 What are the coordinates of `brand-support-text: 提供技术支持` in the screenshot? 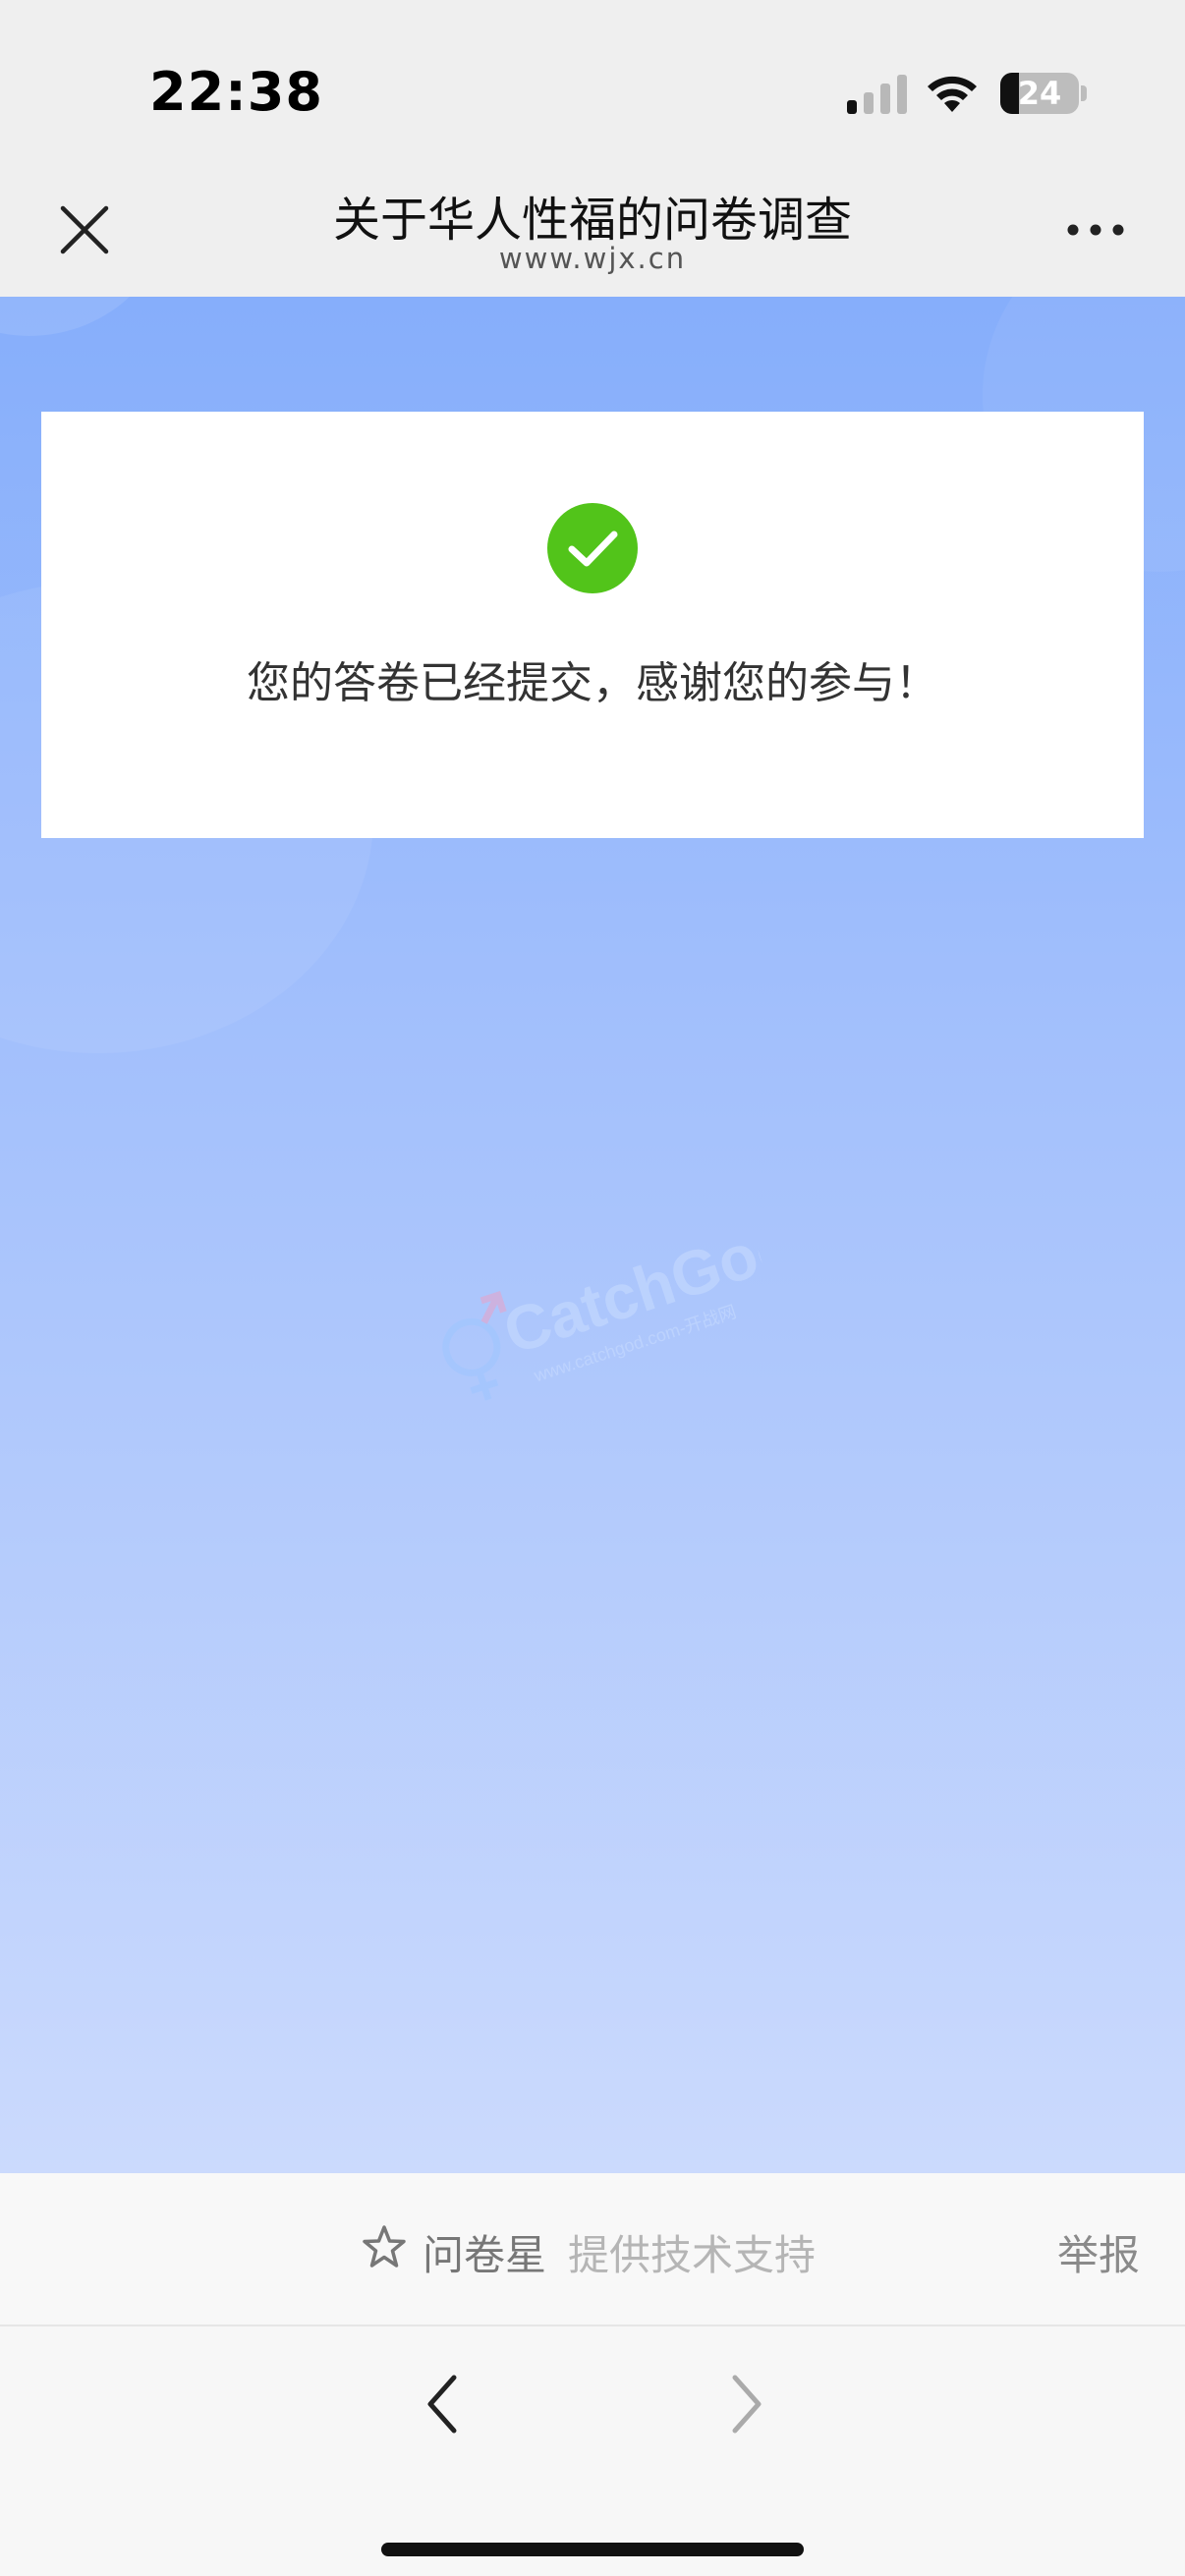 It's located at (693, 2255).